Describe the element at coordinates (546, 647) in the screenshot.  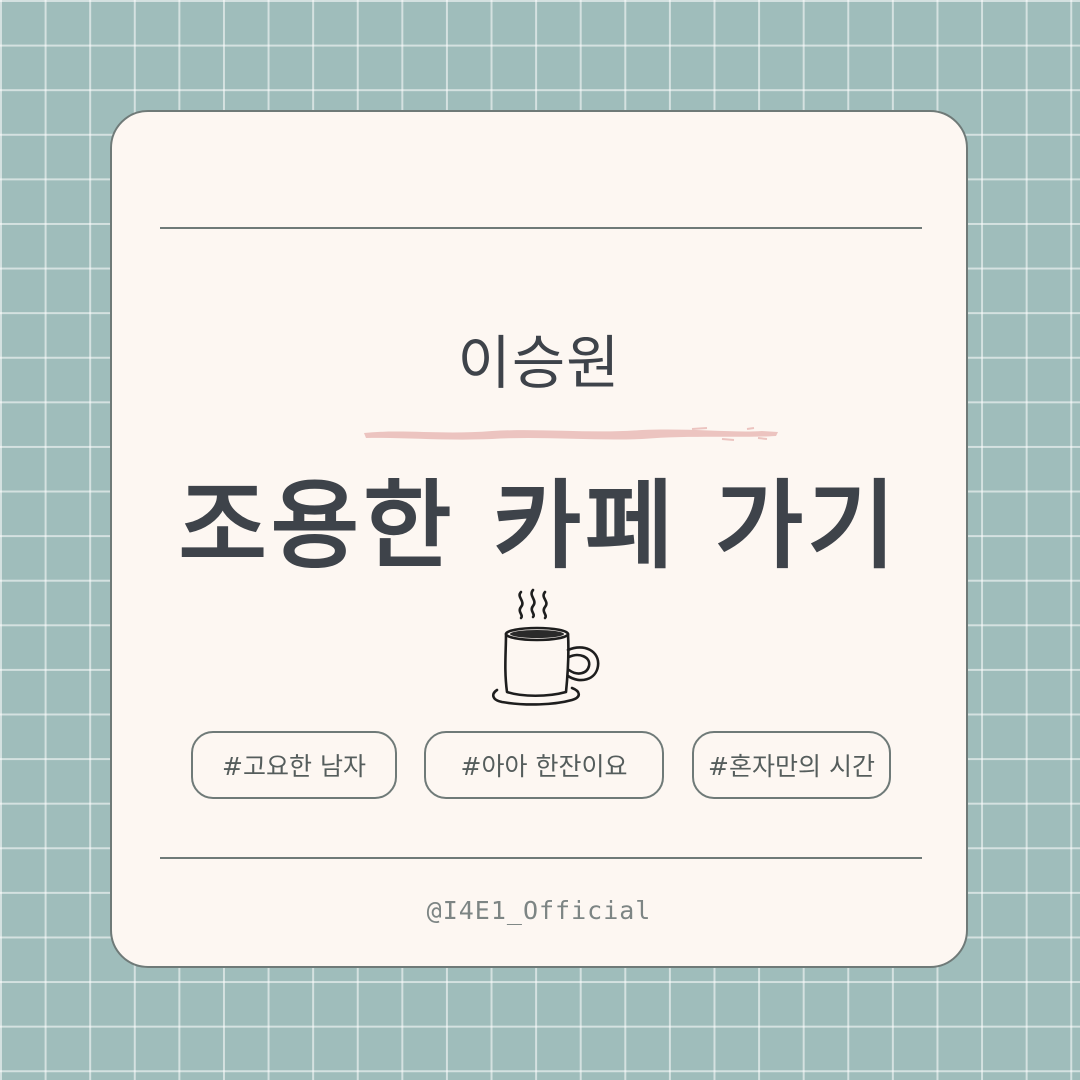
I see `coffee-cup-icon` at that location.